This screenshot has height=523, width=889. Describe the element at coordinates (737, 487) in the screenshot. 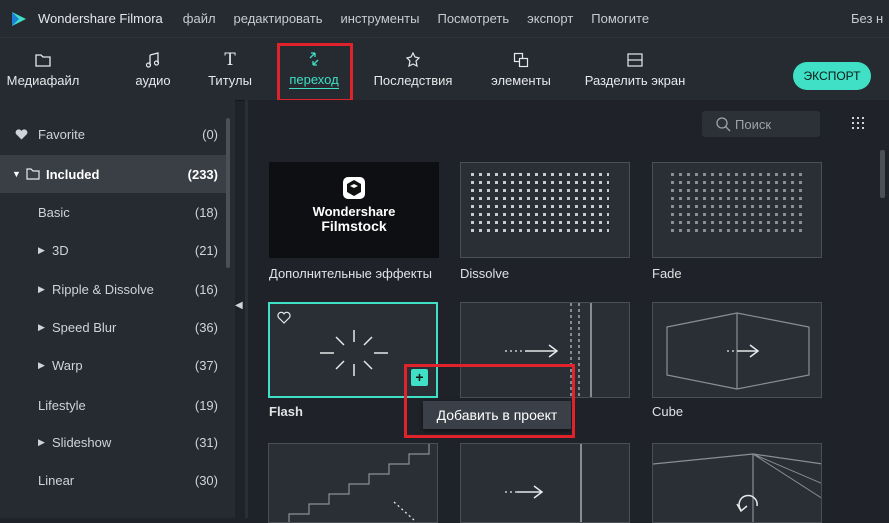

I see `page-turn-preview-icon` at that location.